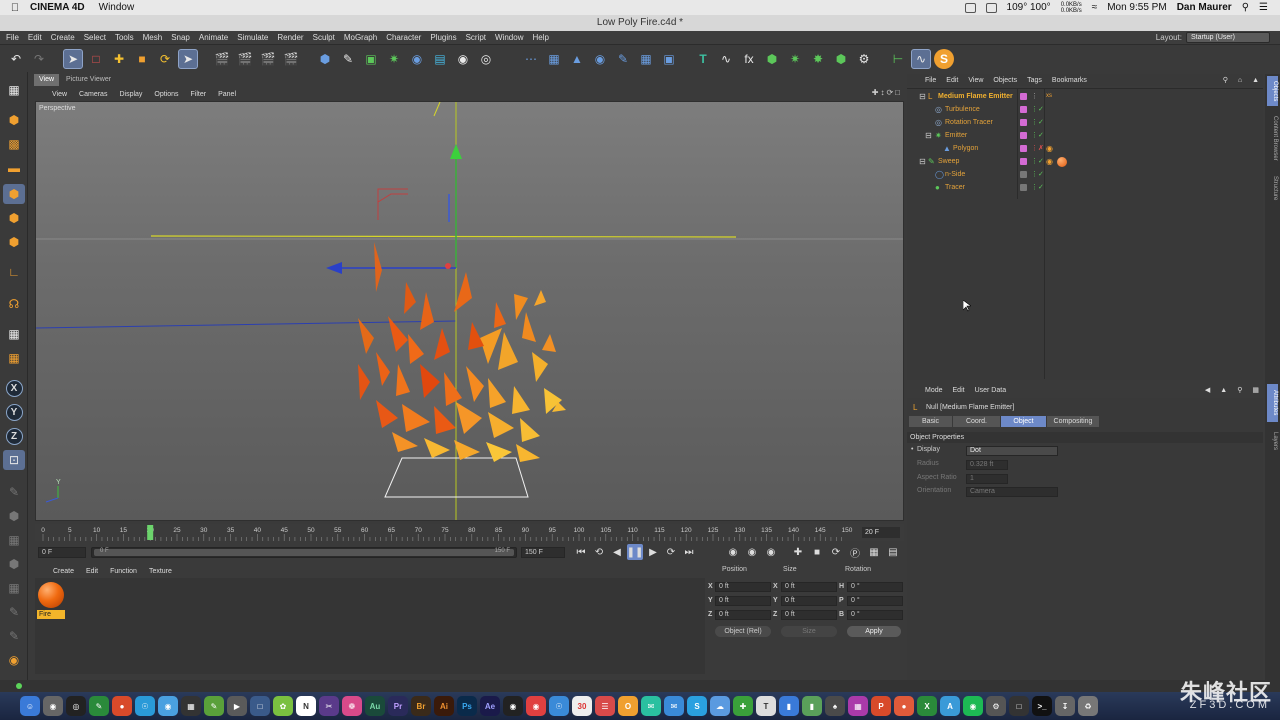 The width and height of the screenshot is (1280, 720). What do you see at coordinates (766, 706) in the screenshot?
I see `text-edit-icon: T` at bounding box center [766, 706].